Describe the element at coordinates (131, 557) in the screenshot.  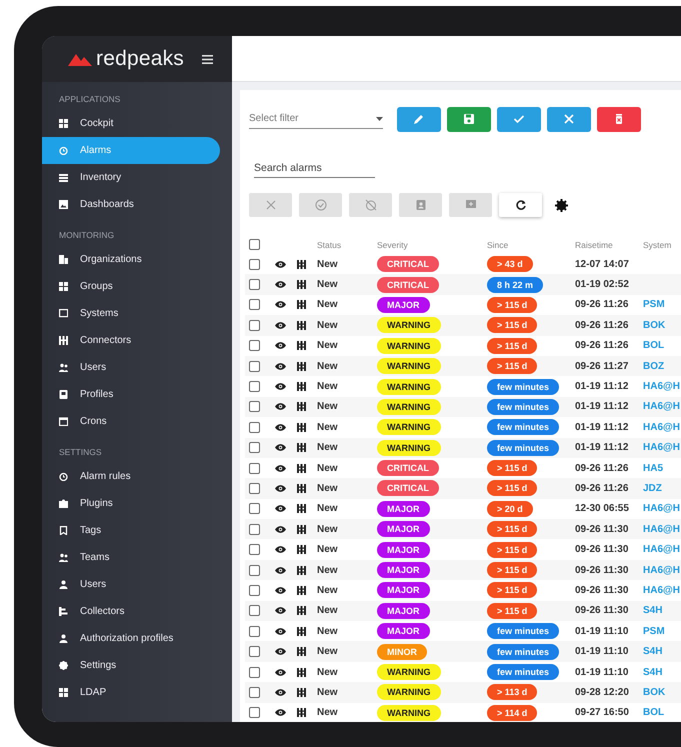
I see `sidebar-item: Teams` at that location.